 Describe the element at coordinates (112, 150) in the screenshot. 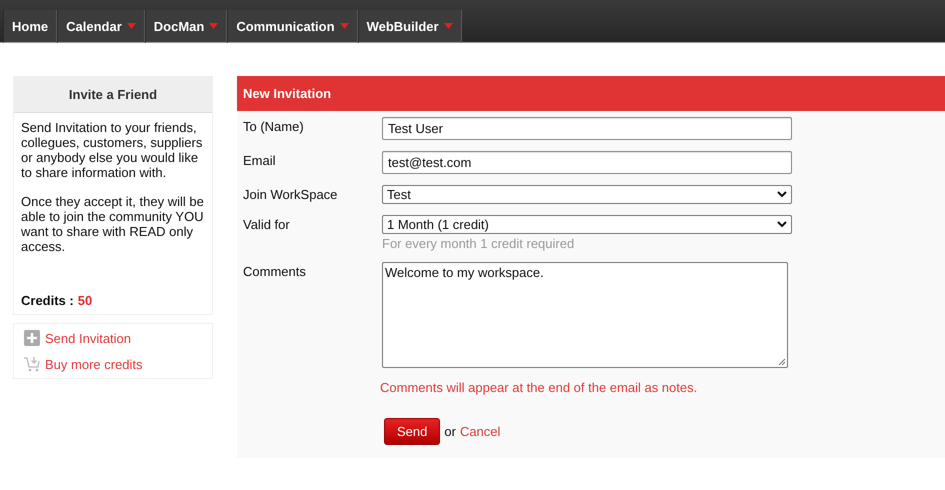

I see `info-text: Send Invitation to your friends, collegues, customers, suppliers or anybody else you would like to share information with.` at that location.